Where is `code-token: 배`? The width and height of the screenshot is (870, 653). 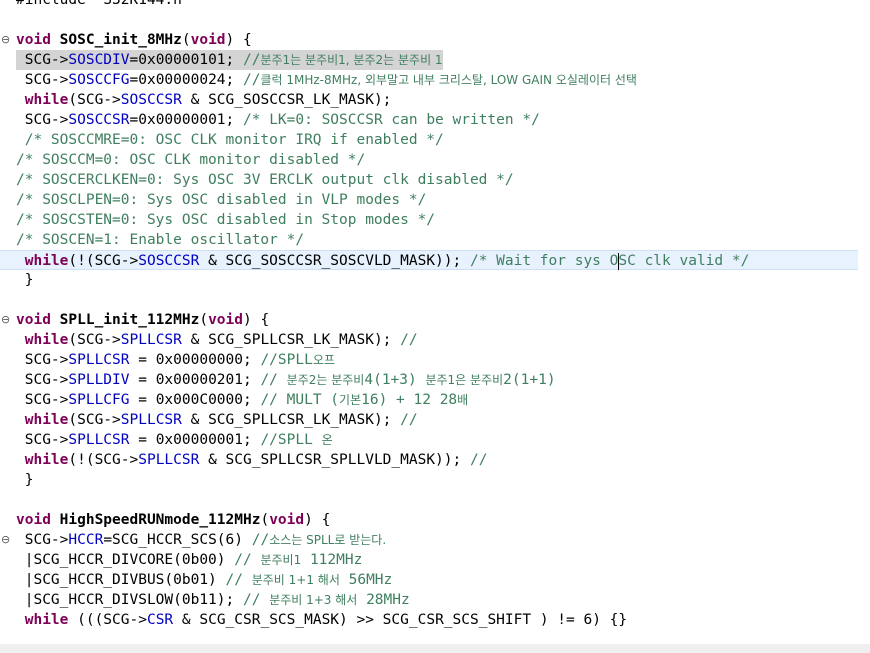 code-token: 배 is located at coordinates (463, 400).